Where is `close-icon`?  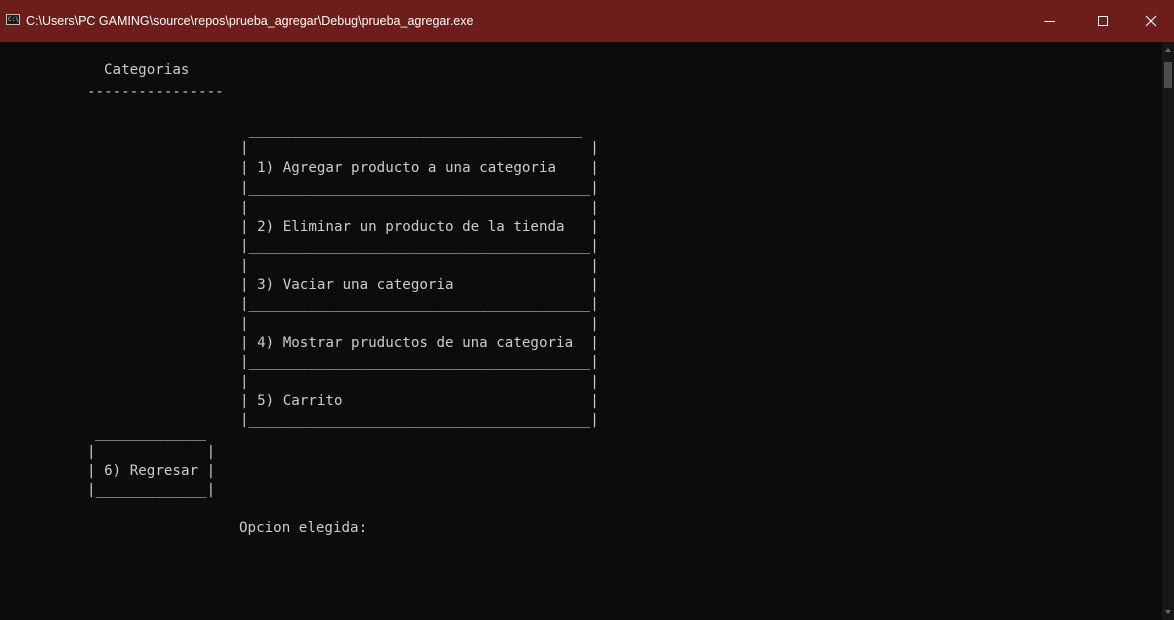
close-icon is located at coordinates (1151, 21).